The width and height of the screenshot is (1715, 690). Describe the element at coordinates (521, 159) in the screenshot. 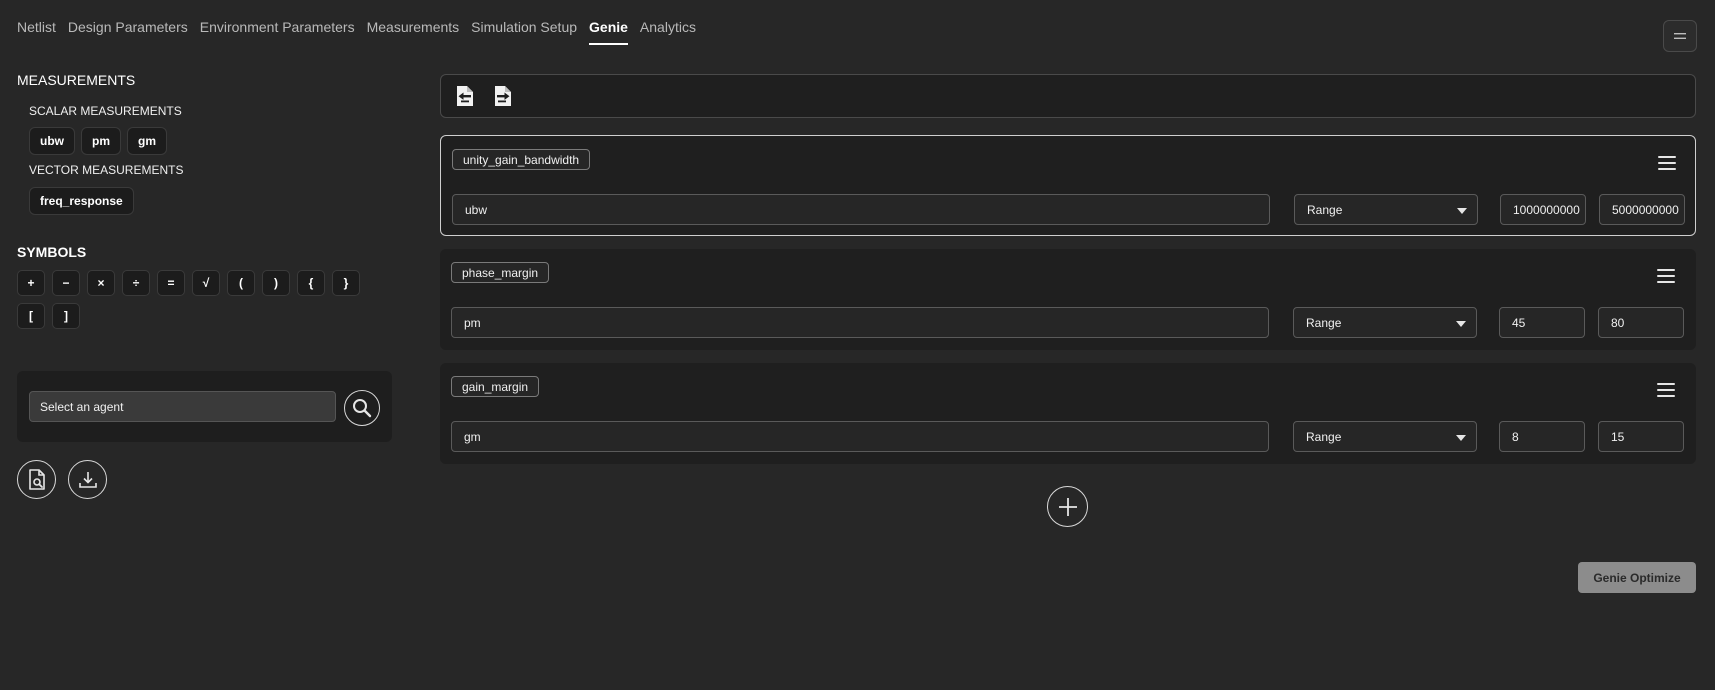

I see `spec-name: unity_gain_bandwidth` at that location.